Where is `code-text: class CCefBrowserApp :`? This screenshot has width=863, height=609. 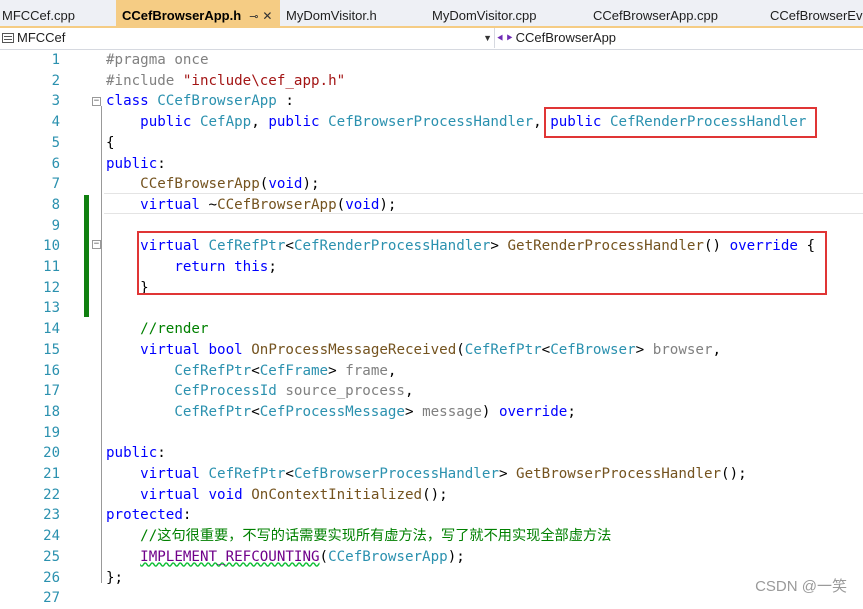 code-text: class CCefBrowserApp : is located at coordinates (200, 101).